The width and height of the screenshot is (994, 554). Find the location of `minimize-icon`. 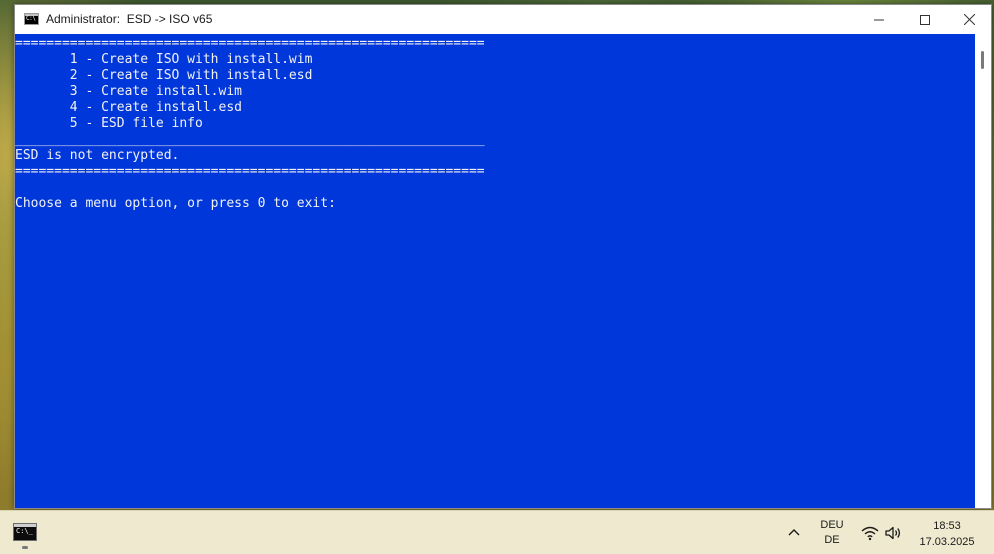

minimize-icon is located at coordinates (879, 19).